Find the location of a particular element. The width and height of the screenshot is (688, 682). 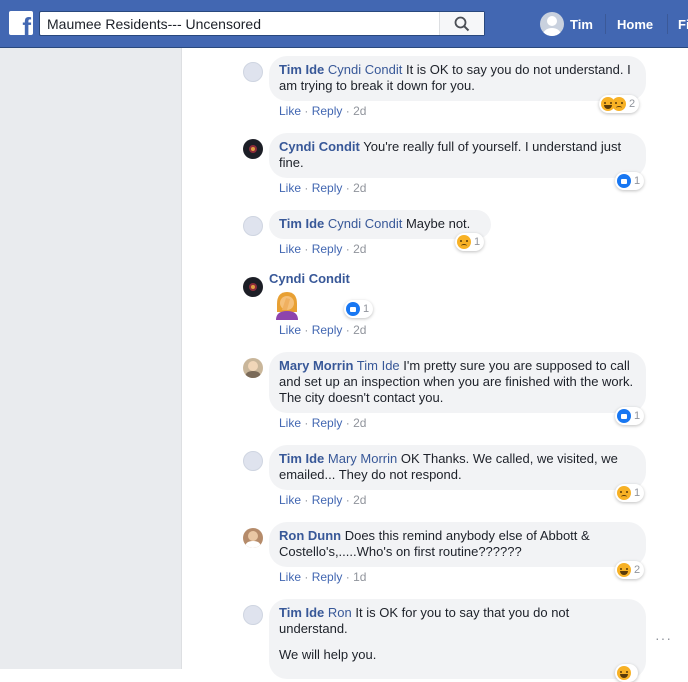

comment-mention: Mary Morrin is located at coordinates (362, 458).